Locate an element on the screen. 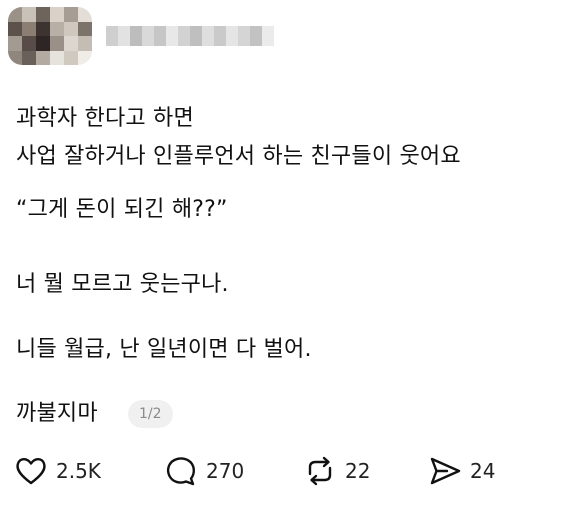  post-header: beryadinges sit is located at coordinates (141, 36).